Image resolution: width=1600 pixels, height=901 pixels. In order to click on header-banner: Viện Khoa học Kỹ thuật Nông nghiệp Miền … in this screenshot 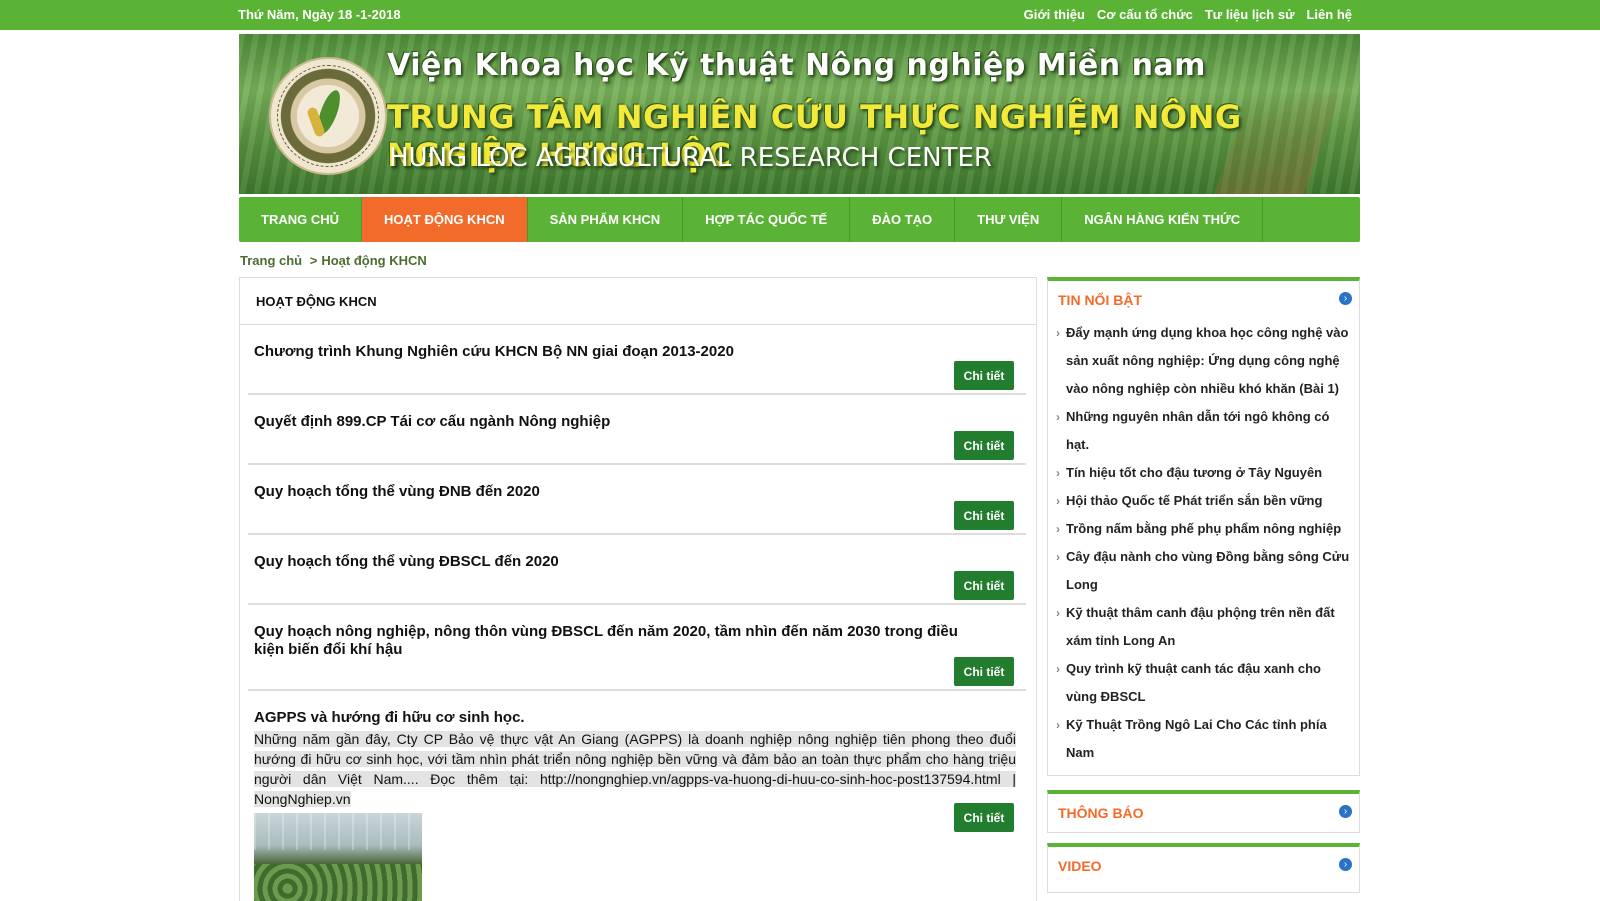, I will do `click(799, 114)`.